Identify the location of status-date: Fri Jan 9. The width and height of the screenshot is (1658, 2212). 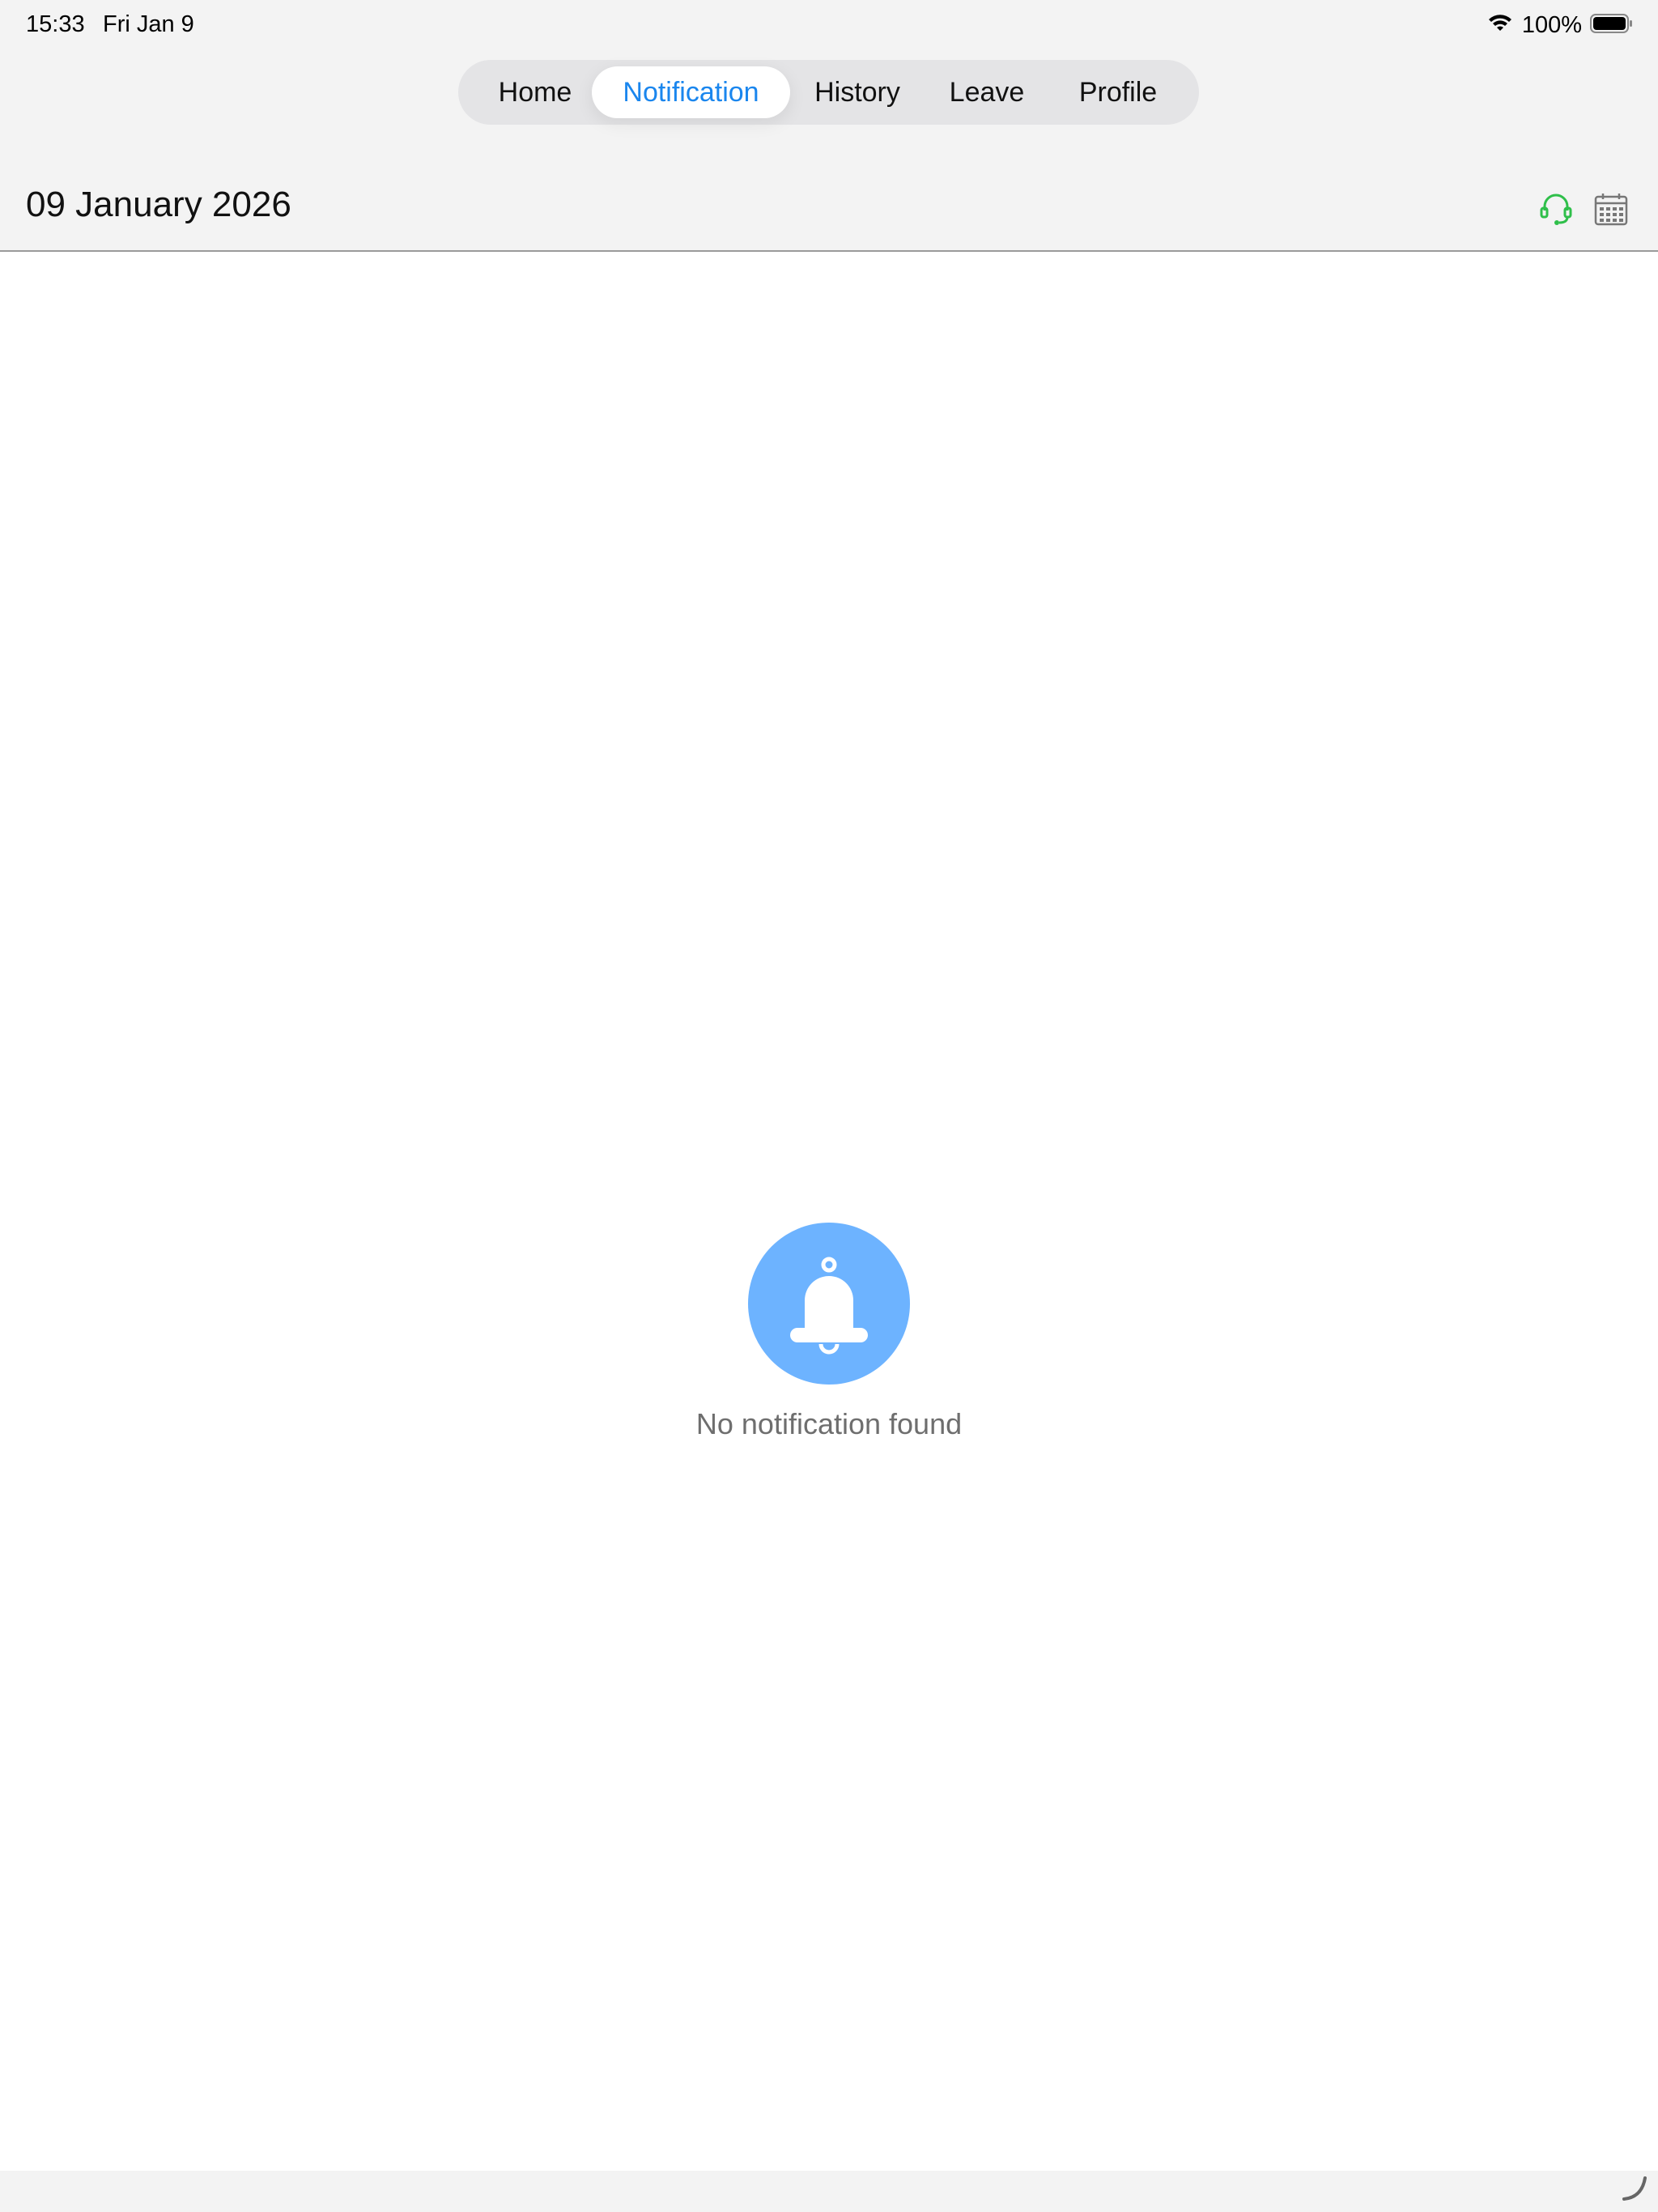
(148, 24).